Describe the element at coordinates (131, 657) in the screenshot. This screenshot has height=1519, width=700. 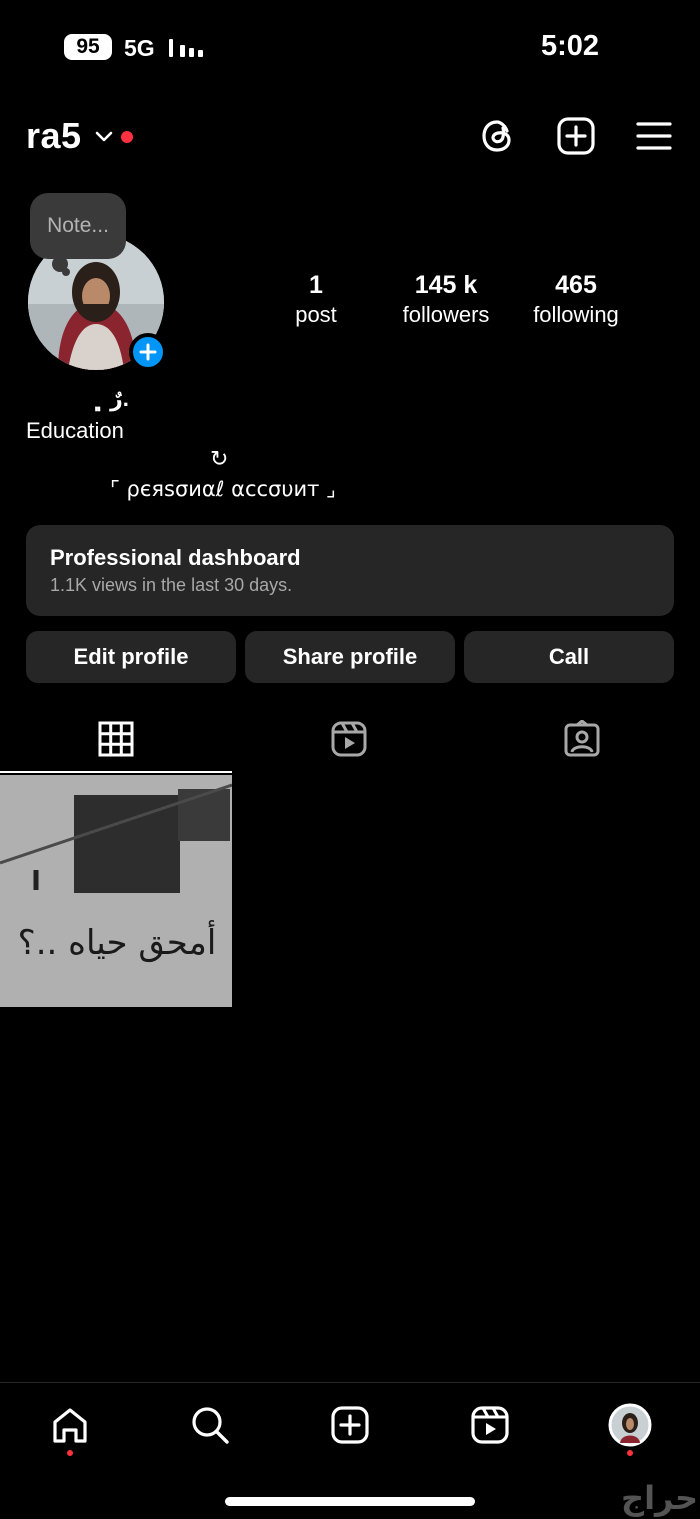
I see `edit-profile-button: Edit profile` at that location.